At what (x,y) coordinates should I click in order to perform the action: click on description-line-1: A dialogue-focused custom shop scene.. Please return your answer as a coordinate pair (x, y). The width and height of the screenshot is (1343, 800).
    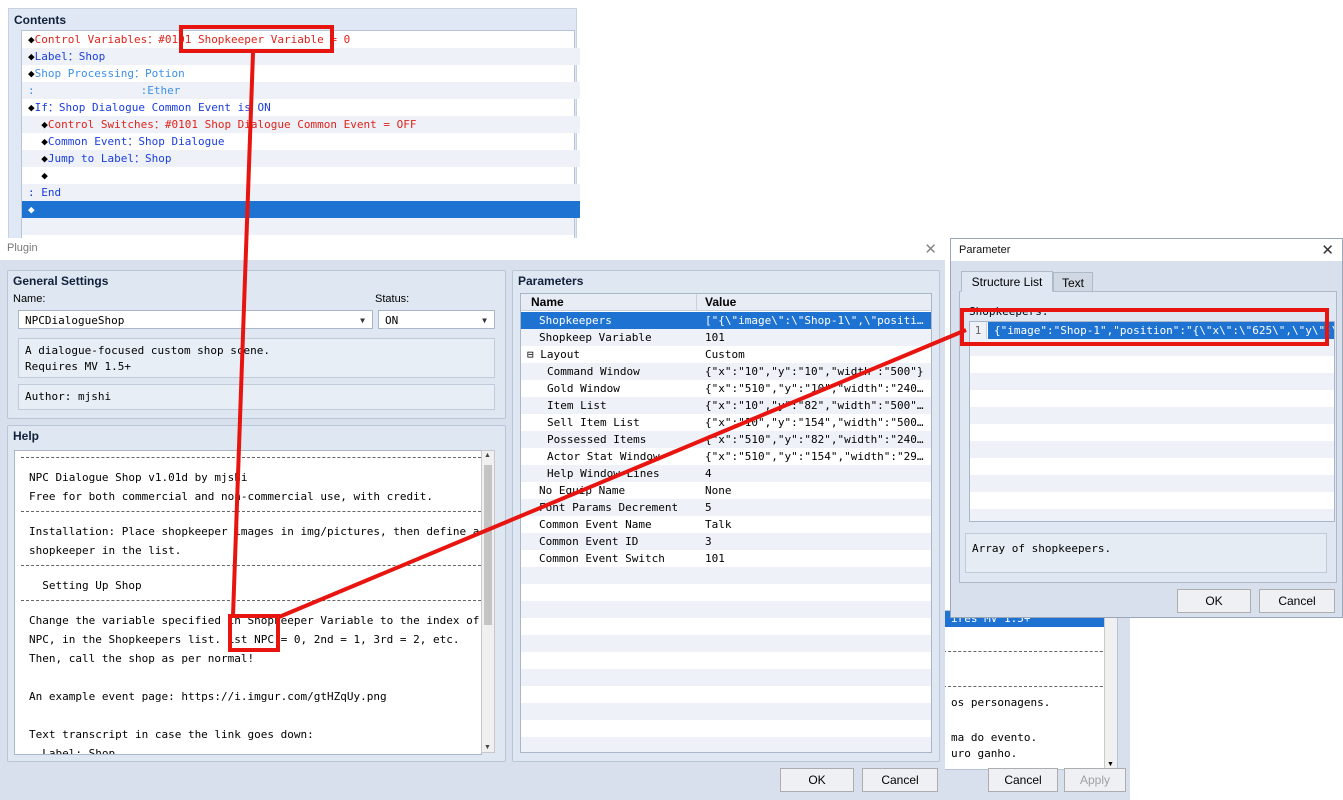
    Looking at the image, I should click on (148, 350).